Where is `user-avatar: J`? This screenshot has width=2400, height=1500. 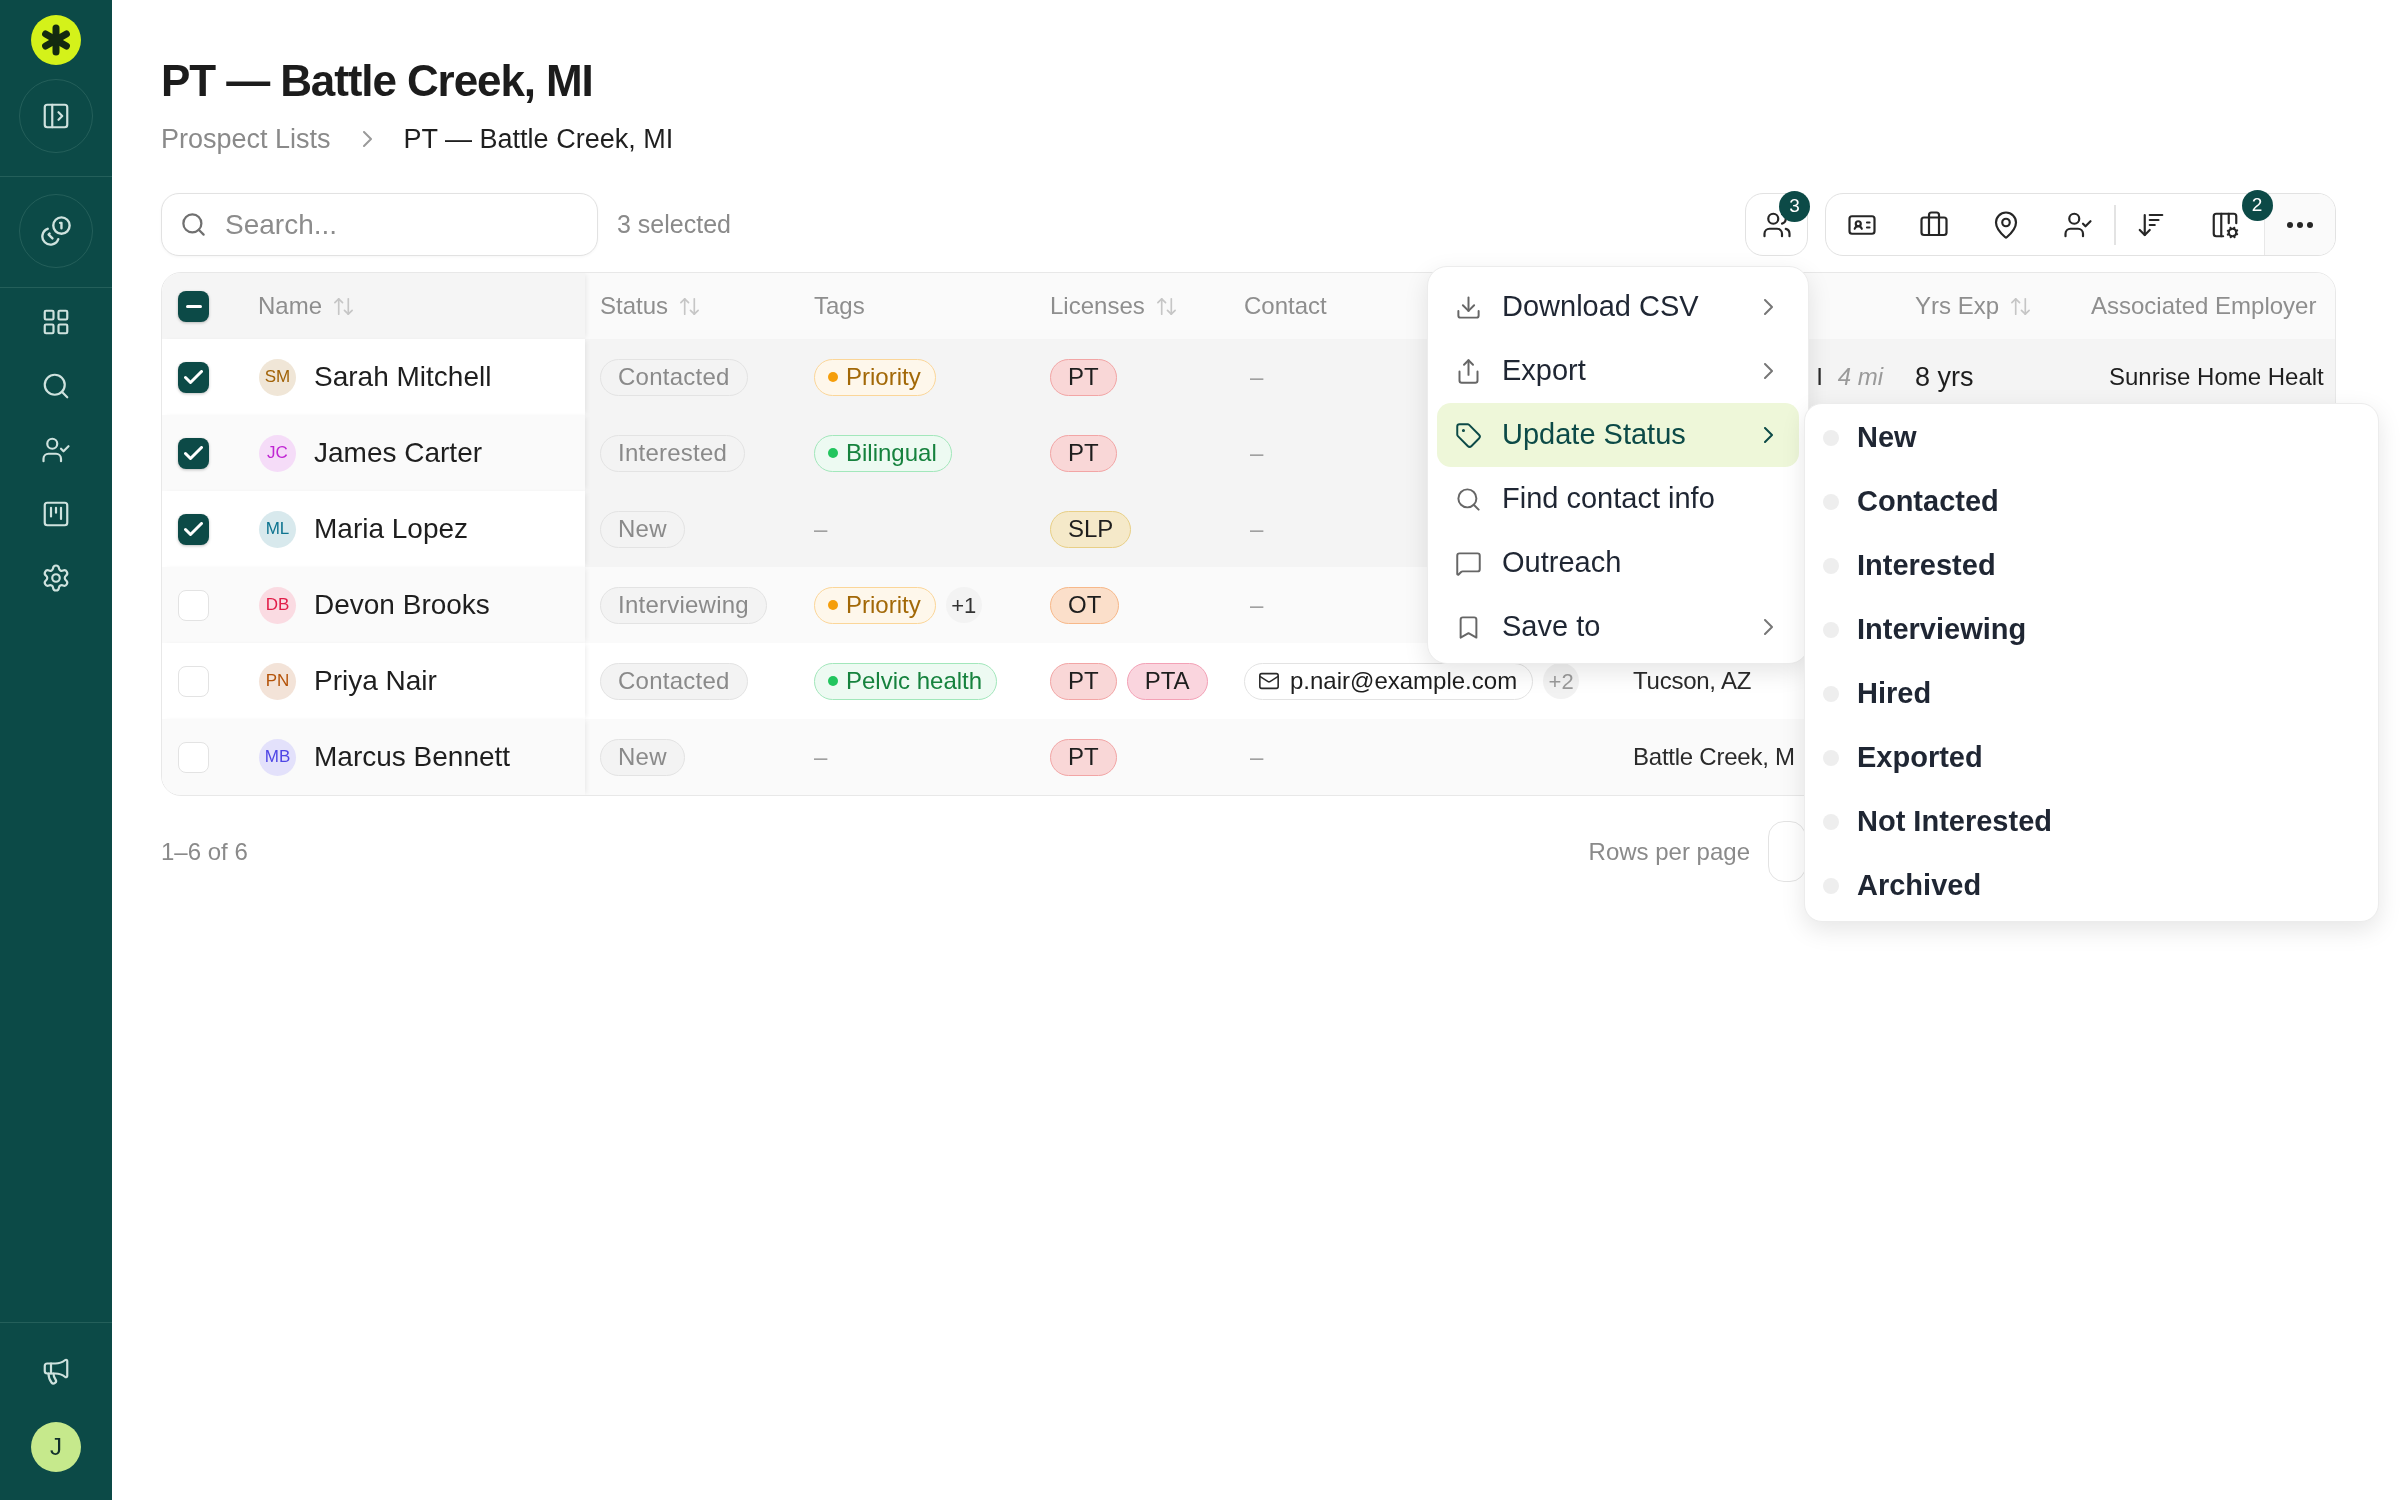 user-avatar: J is located at coordinates (56, 1447).